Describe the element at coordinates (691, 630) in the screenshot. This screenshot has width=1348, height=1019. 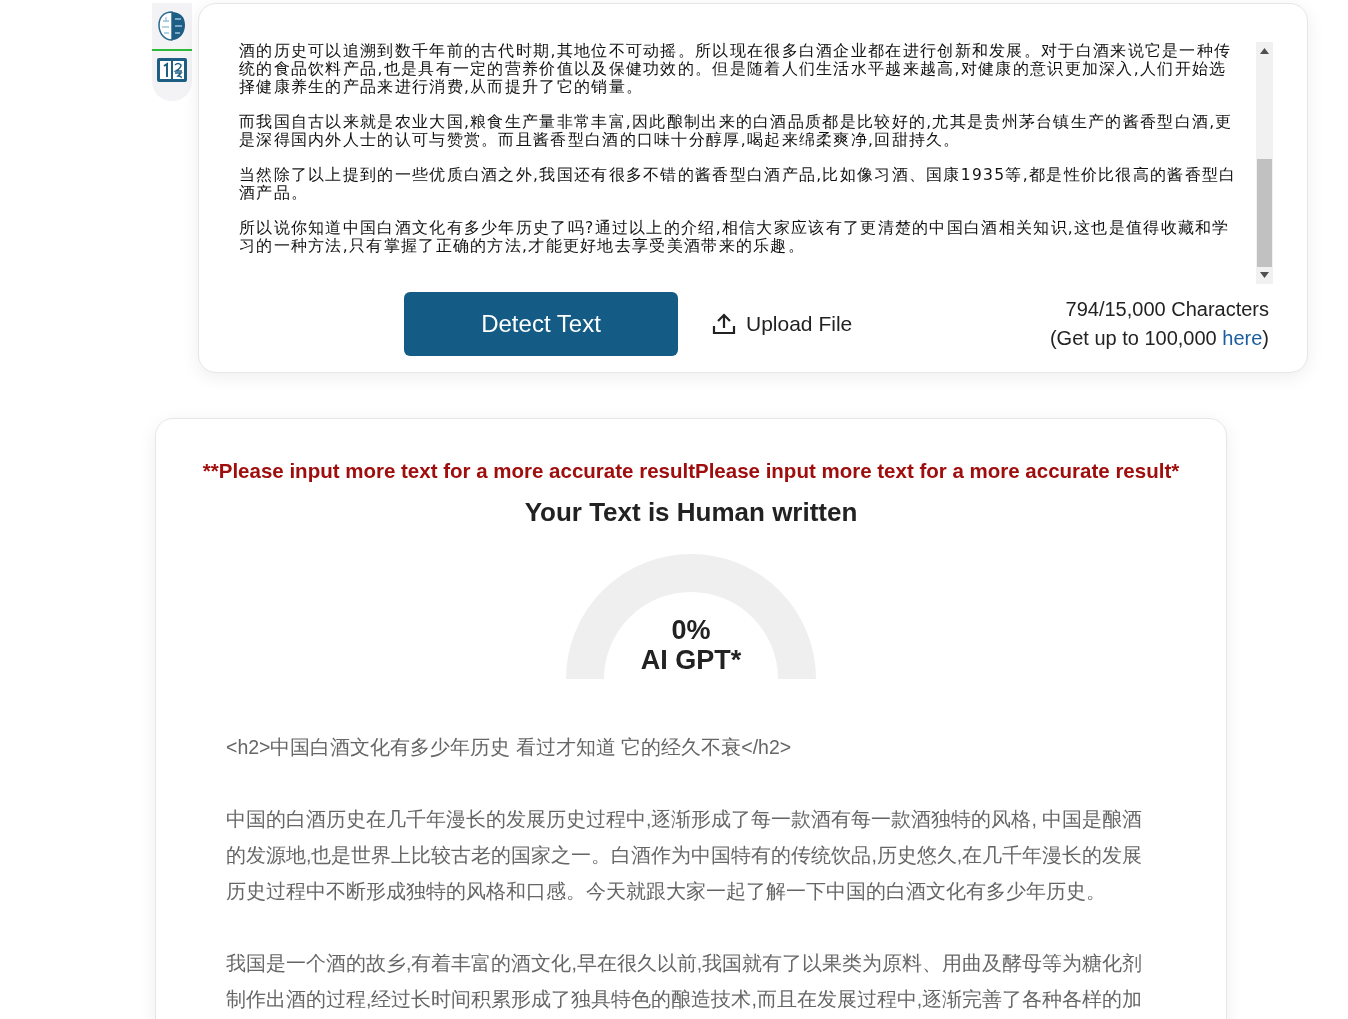
I see `gauge-percent: 0%` at that location.